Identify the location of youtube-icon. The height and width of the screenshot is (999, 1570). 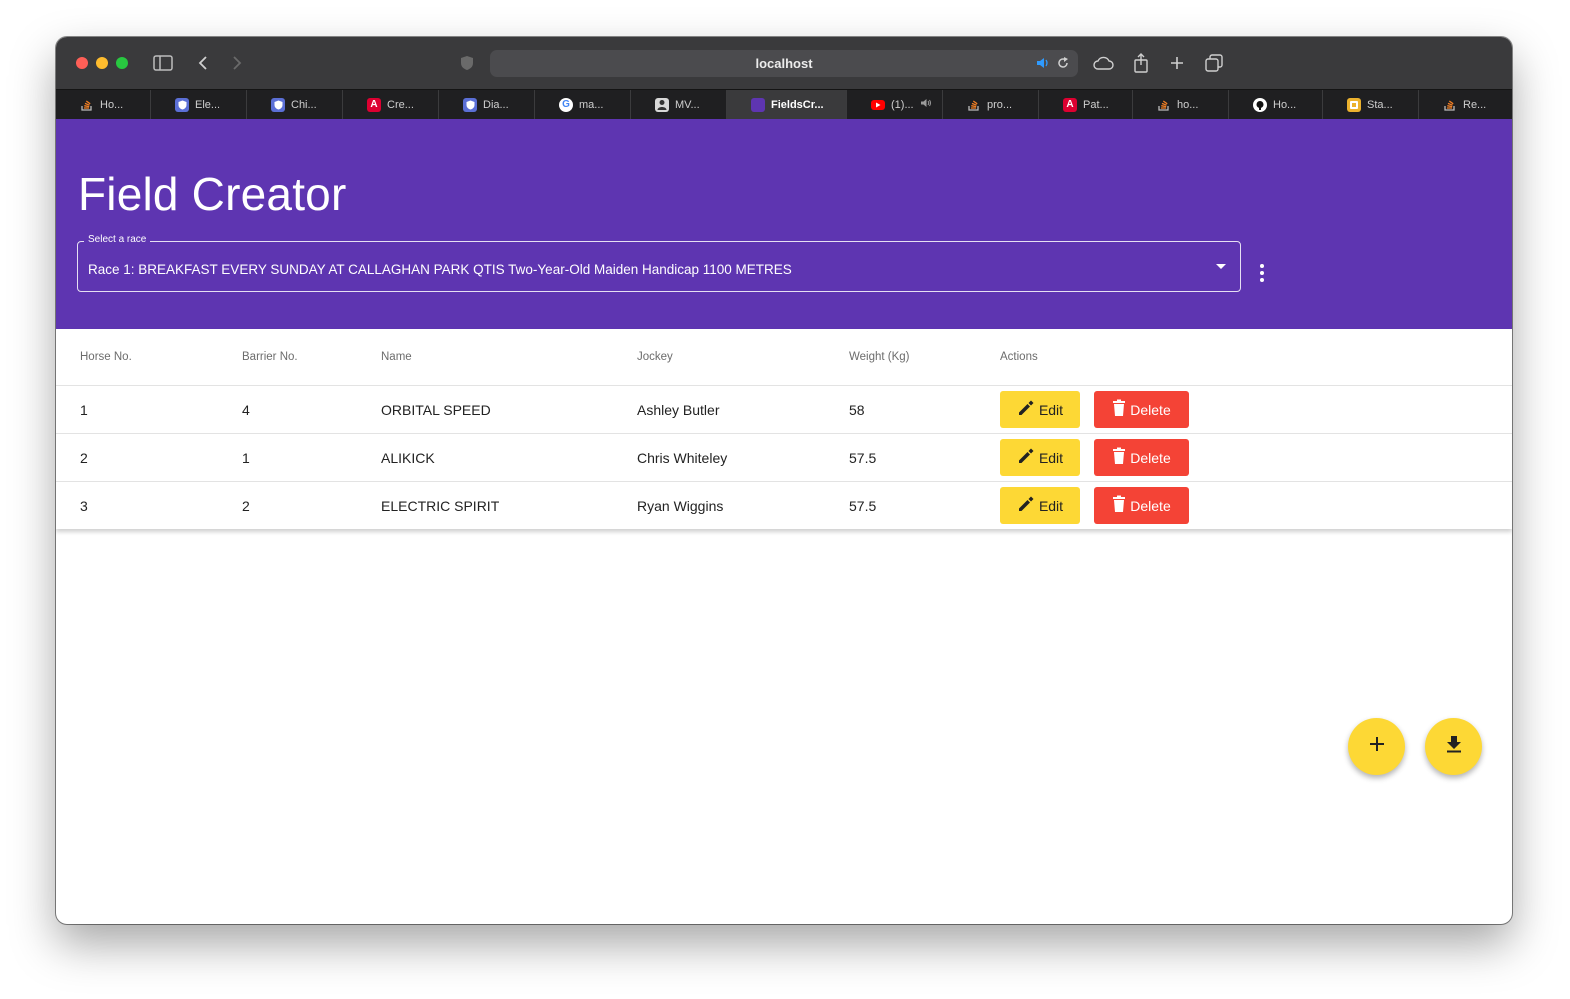
(878, 104).